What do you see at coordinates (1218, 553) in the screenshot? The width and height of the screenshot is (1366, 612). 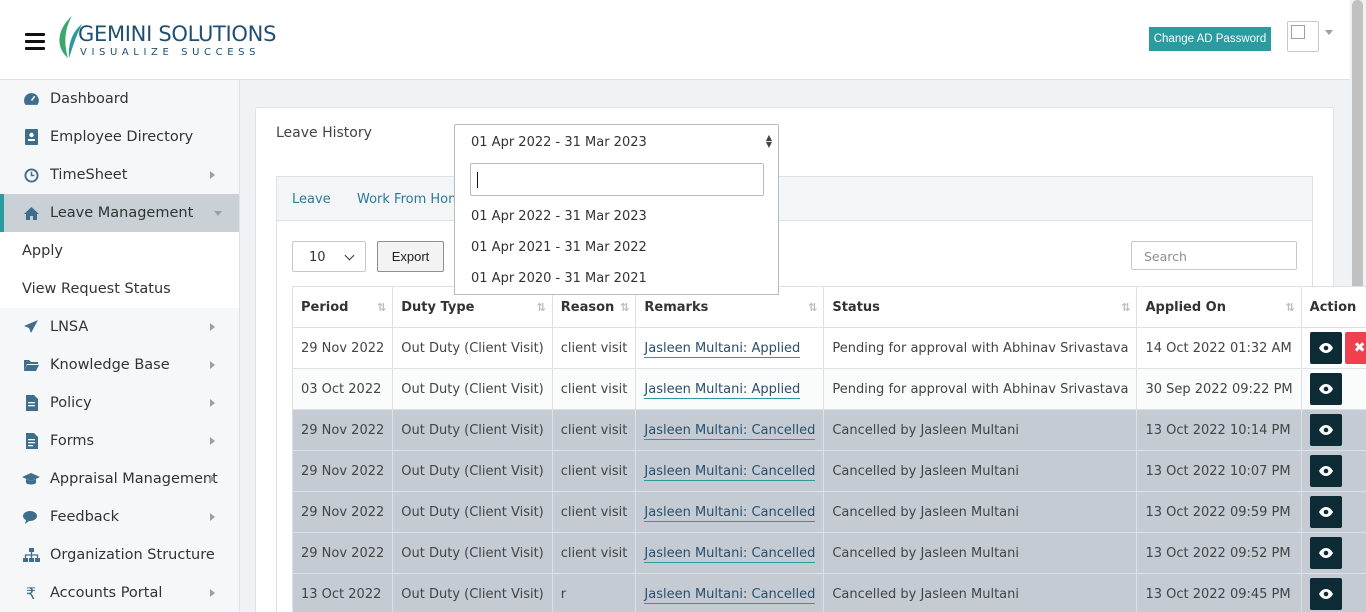 I see `cell-text: 13 Oct 2022 09:52 PM` at bounding box center [1218, 553].